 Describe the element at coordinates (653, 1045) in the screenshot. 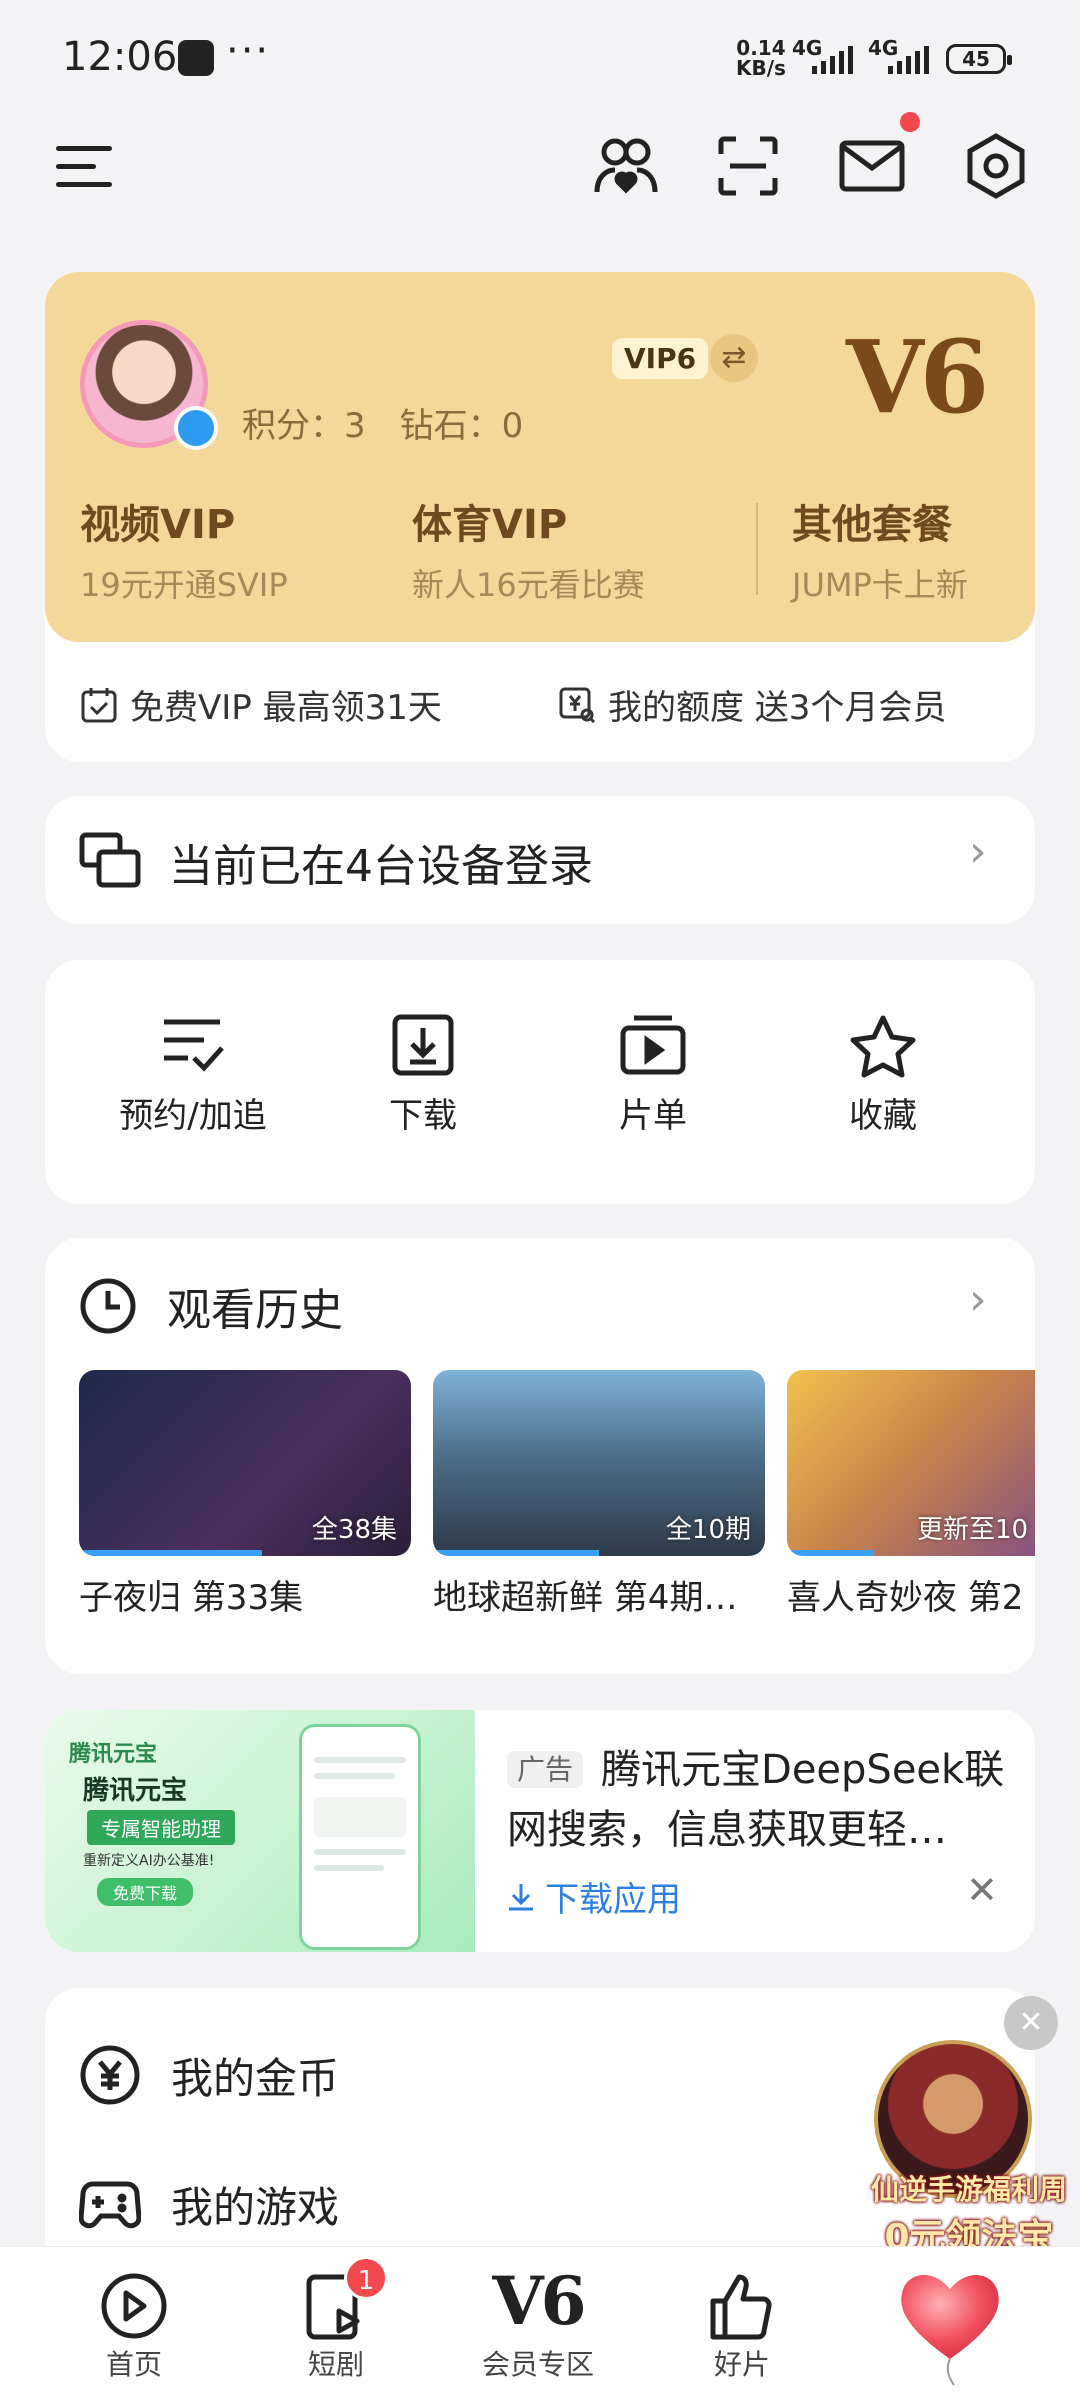

I see `playlist-icon` at that location.